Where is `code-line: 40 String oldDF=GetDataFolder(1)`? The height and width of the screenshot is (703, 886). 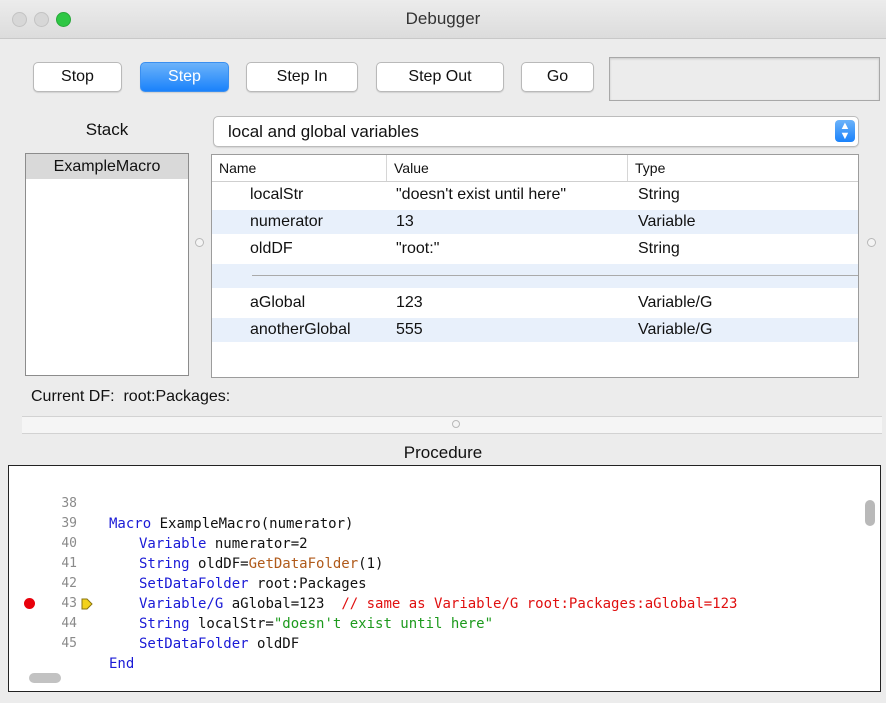
code-line: 40 String oldDF=GetDataFolder(1) is located at coordinates (196, 543).